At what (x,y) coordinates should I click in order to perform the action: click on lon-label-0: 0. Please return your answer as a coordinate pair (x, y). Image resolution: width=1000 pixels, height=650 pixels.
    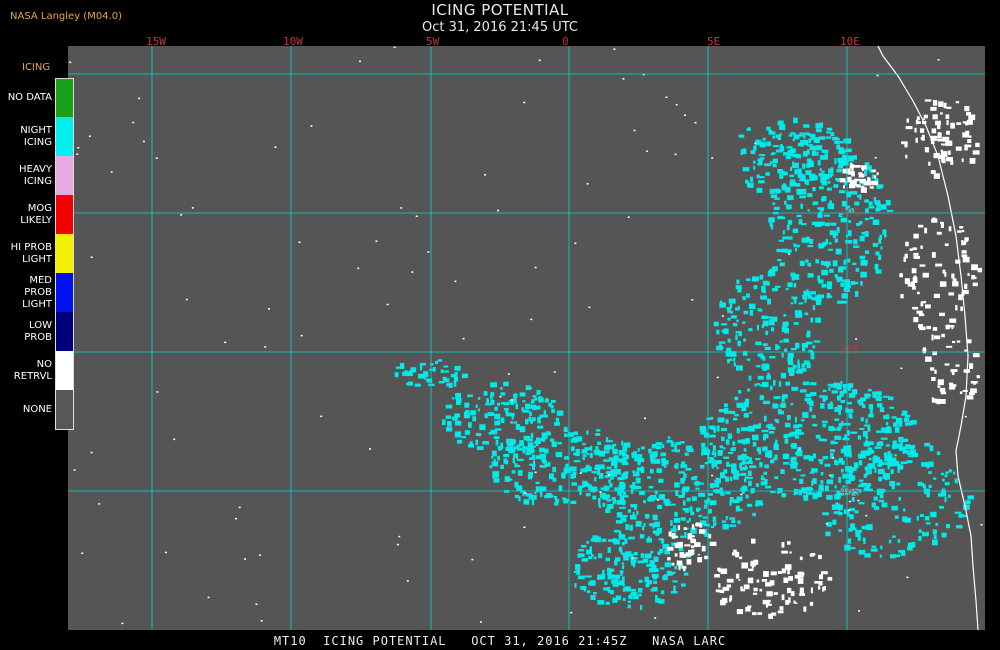
    Looking at the image, I should click on (565, 41).